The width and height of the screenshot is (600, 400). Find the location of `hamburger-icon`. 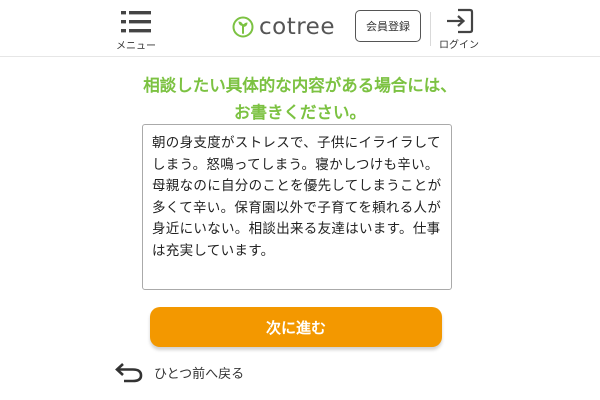

hamburger-icon is located at coordinates (136, 22).